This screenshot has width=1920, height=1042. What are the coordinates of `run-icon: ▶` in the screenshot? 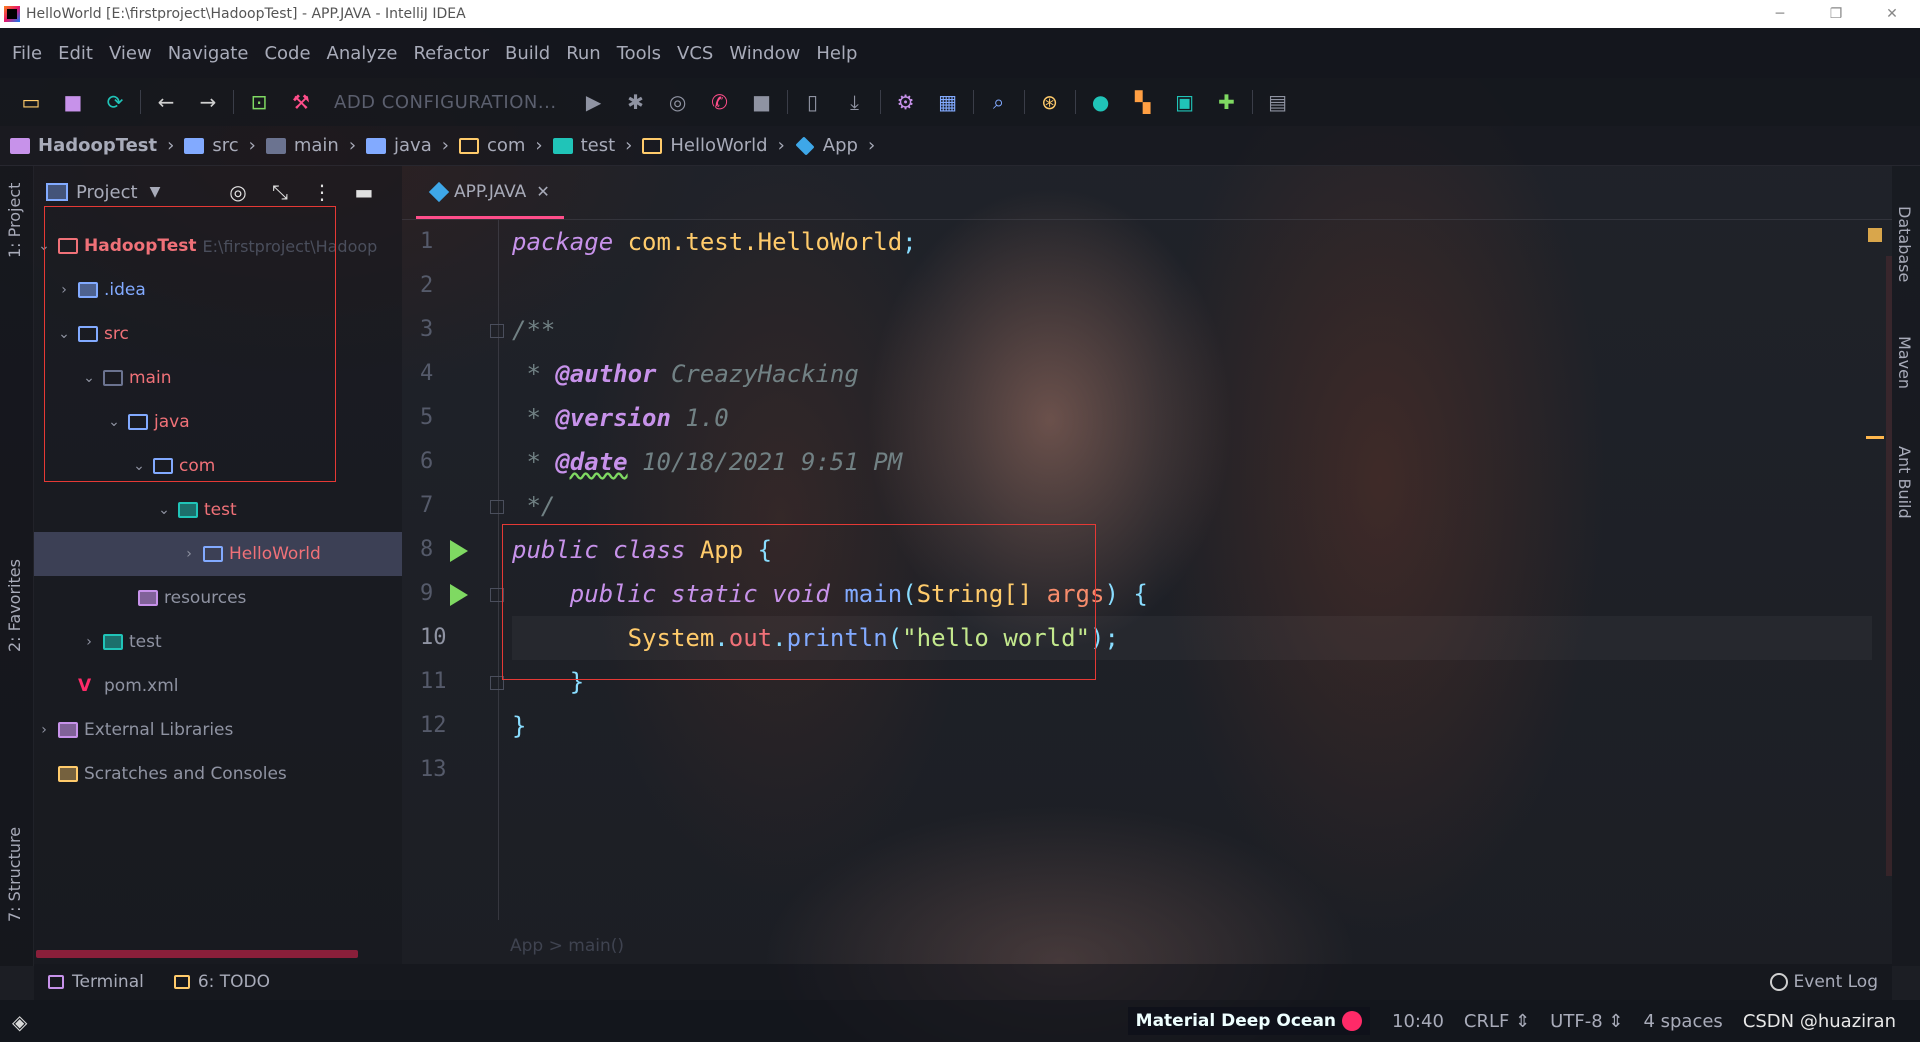 It's located at (594, 102).